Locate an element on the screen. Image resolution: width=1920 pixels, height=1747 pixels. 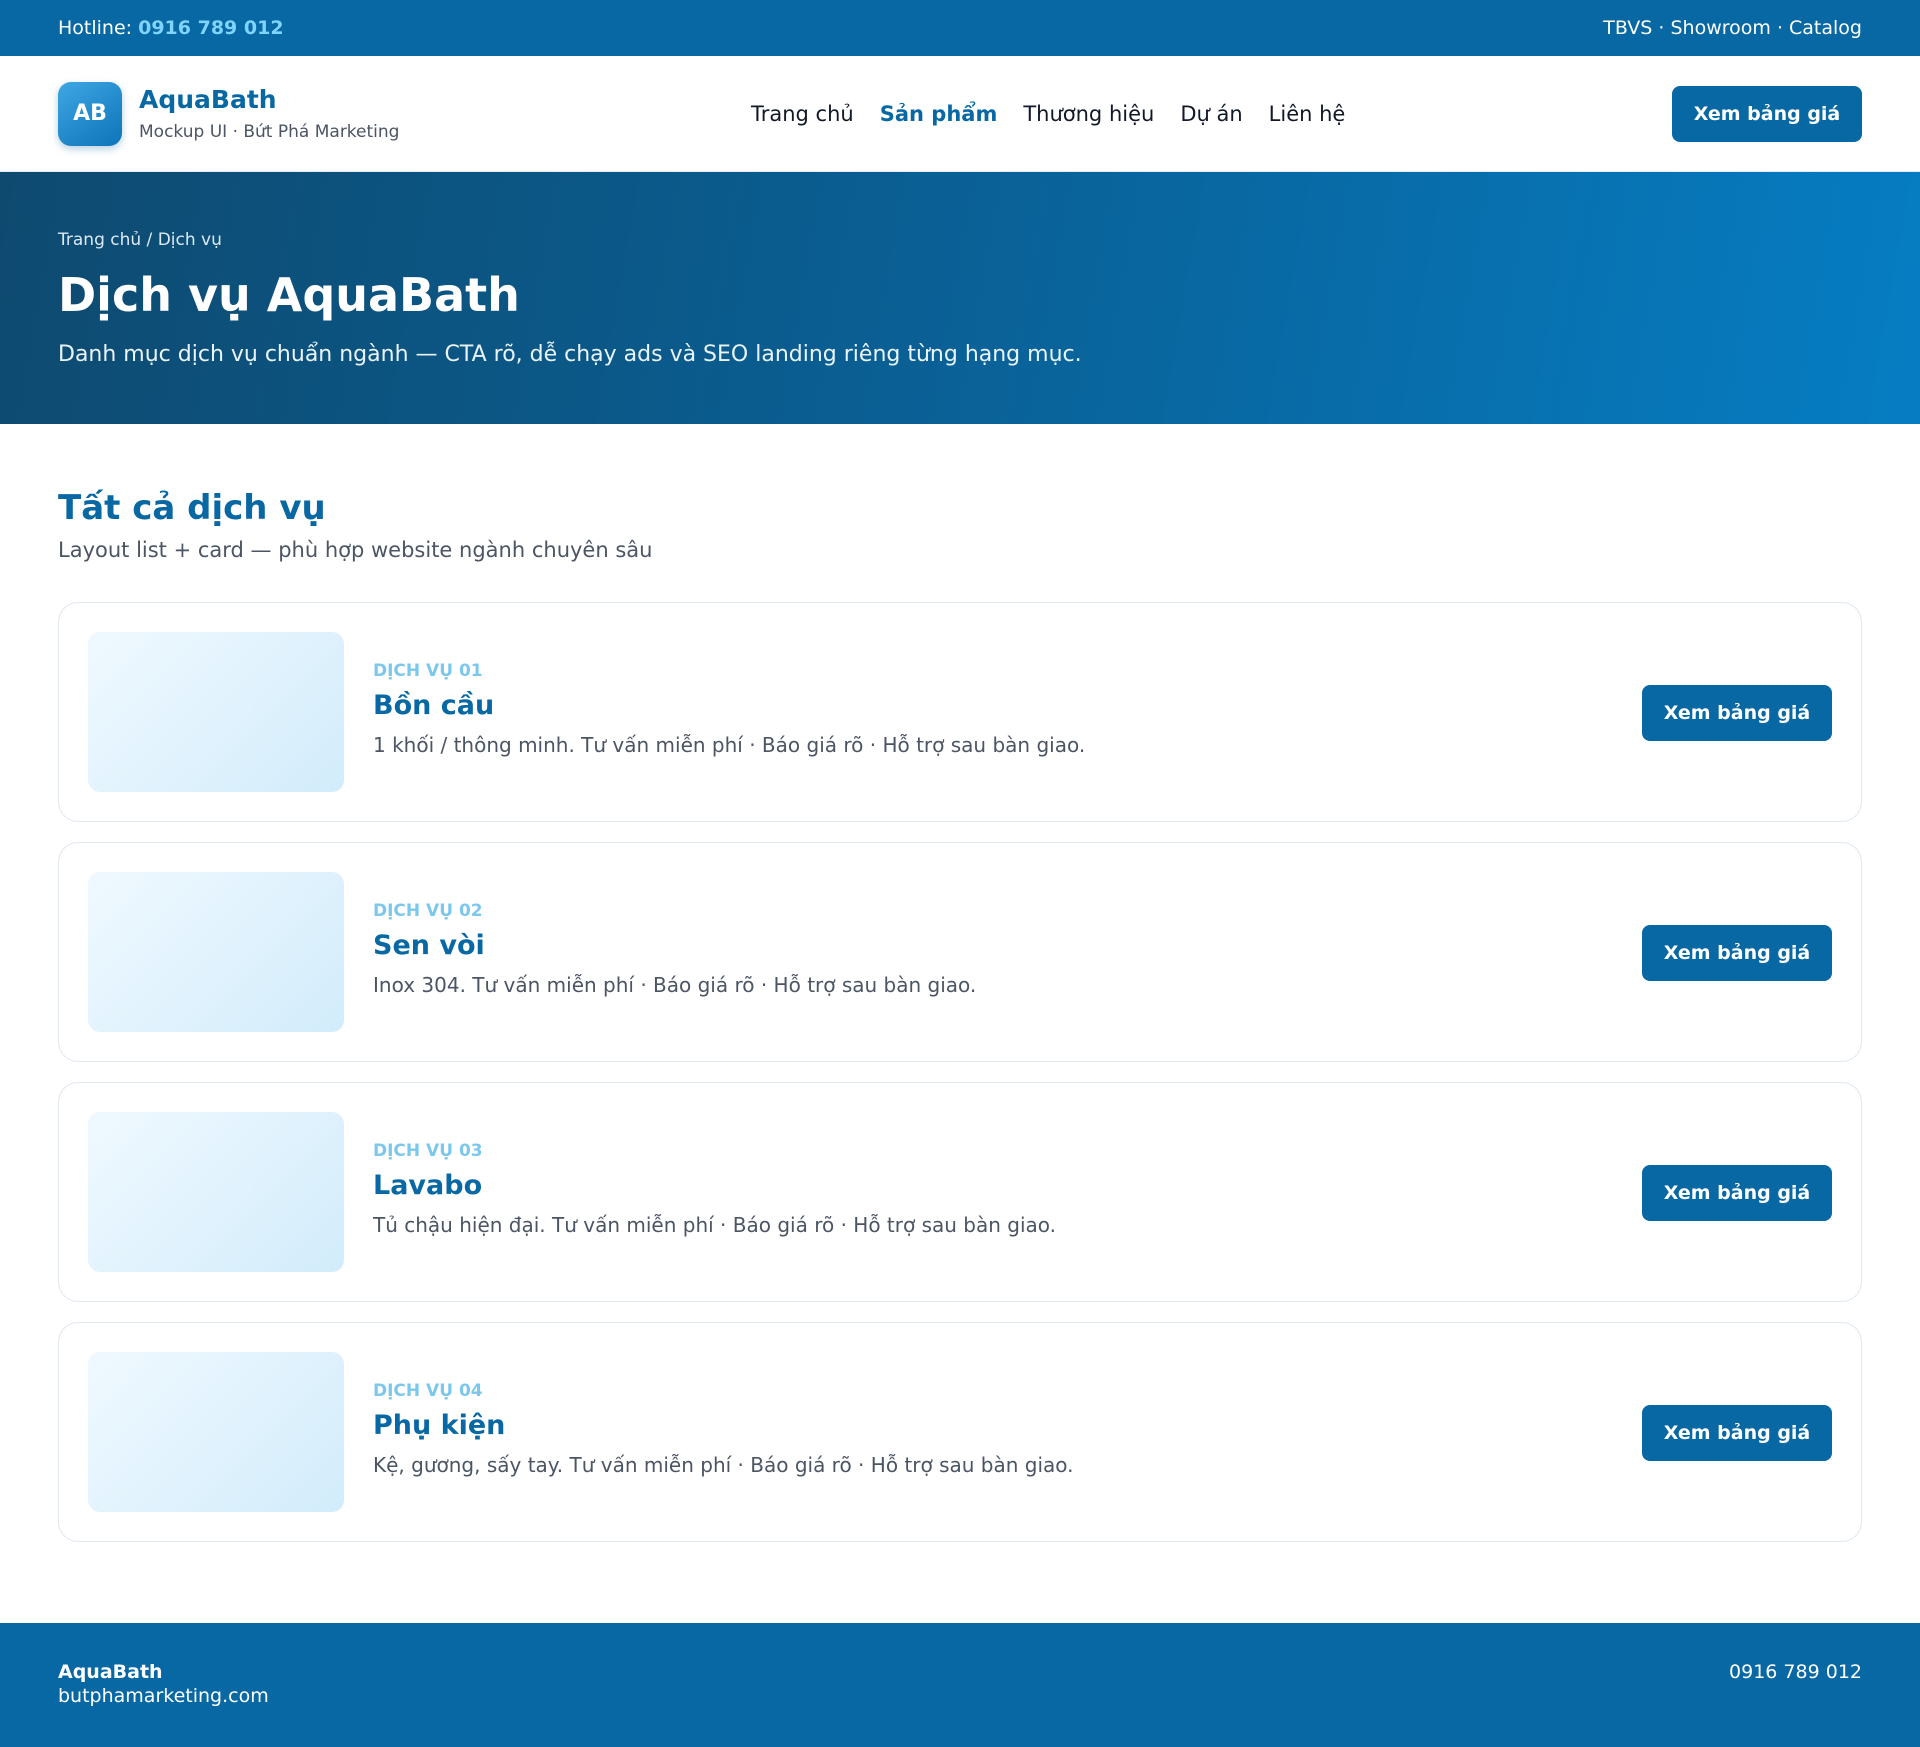
service-tag: DỊCH VỤ 04 is located at coordinates (428, 1391).